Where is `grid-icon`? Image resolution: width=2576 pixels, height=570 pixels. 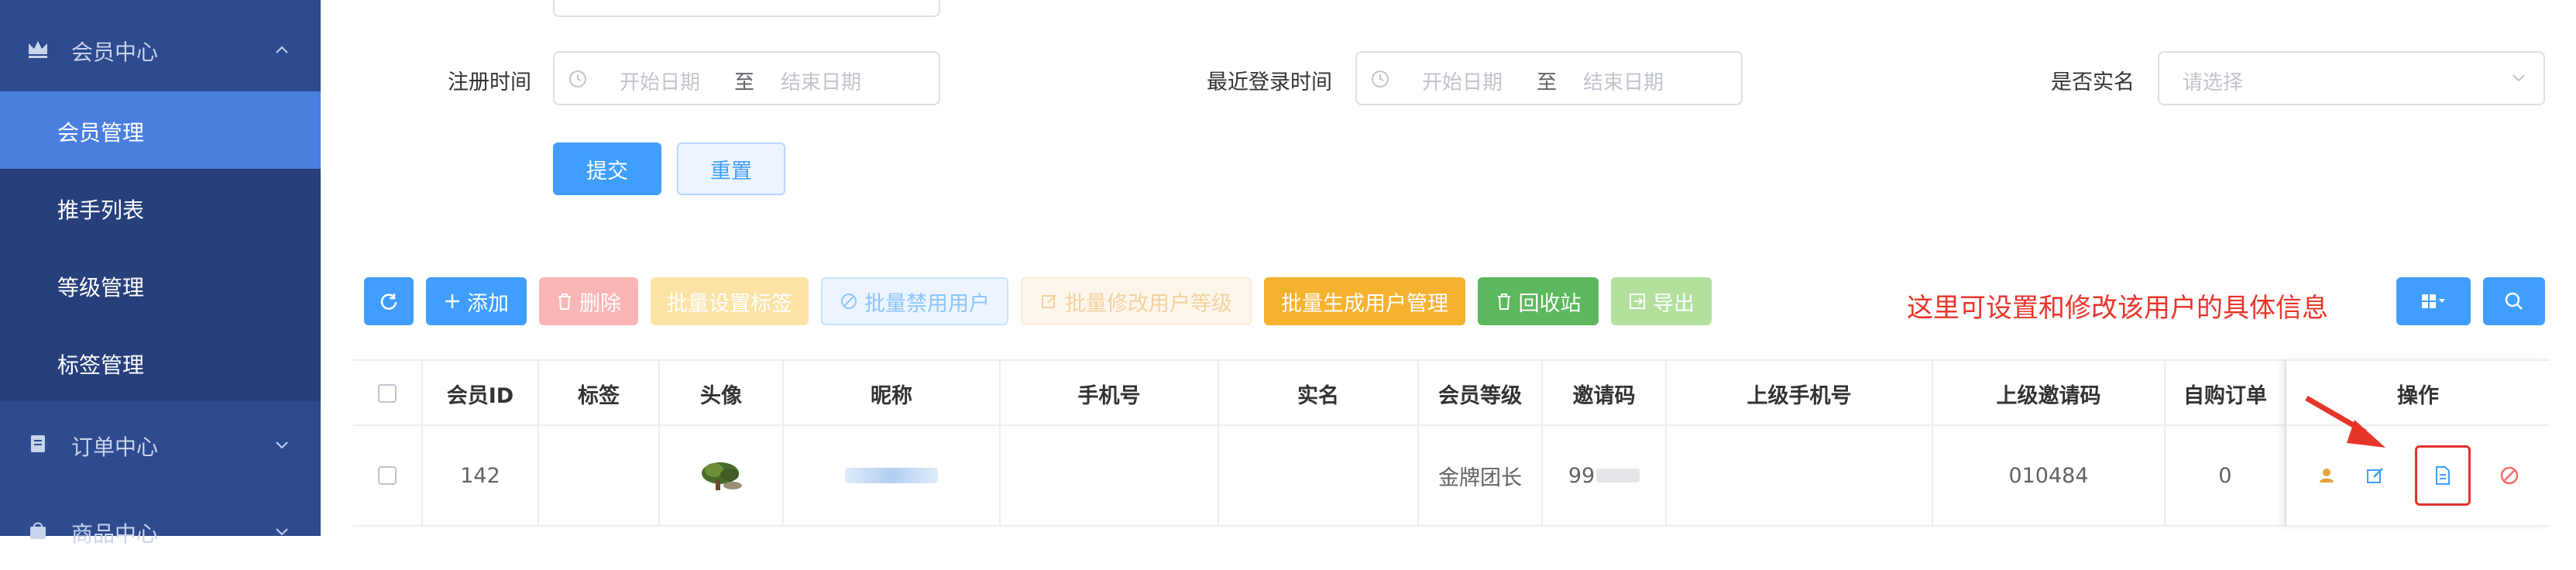
grid-icon is located at coordinates (2433, 301).